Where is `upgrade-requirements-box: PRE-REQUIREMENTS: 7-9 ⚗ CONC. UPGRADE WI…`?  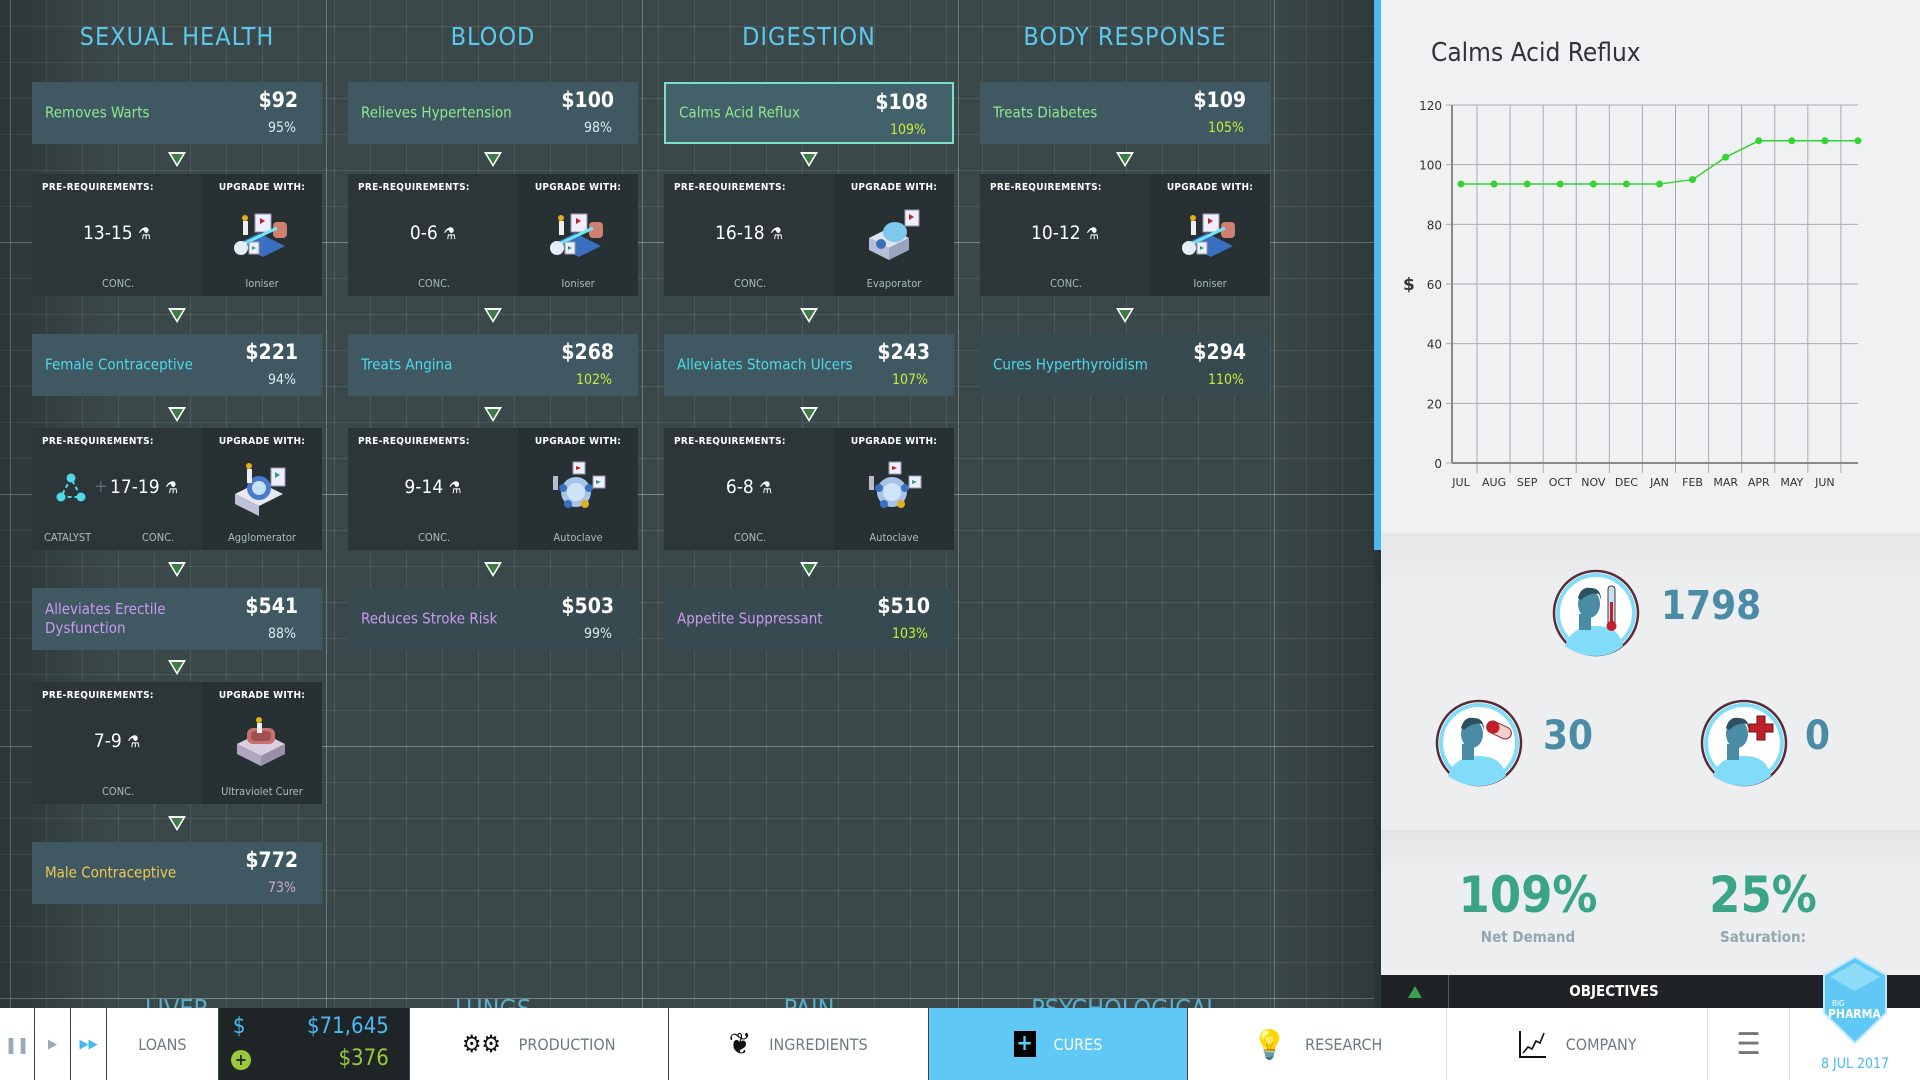 upgrade-requirements-box: PRE-REQUIREMENTS: 7-9 ⚗ CONC. UPGRADE WI… is located at coordinates (177, 743).